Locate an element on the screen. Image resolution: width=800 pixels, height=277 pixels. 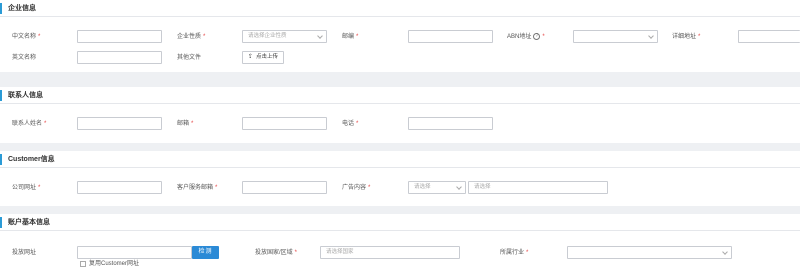
ad-url-label: 投放网址 is located at coordinates (24, 253).